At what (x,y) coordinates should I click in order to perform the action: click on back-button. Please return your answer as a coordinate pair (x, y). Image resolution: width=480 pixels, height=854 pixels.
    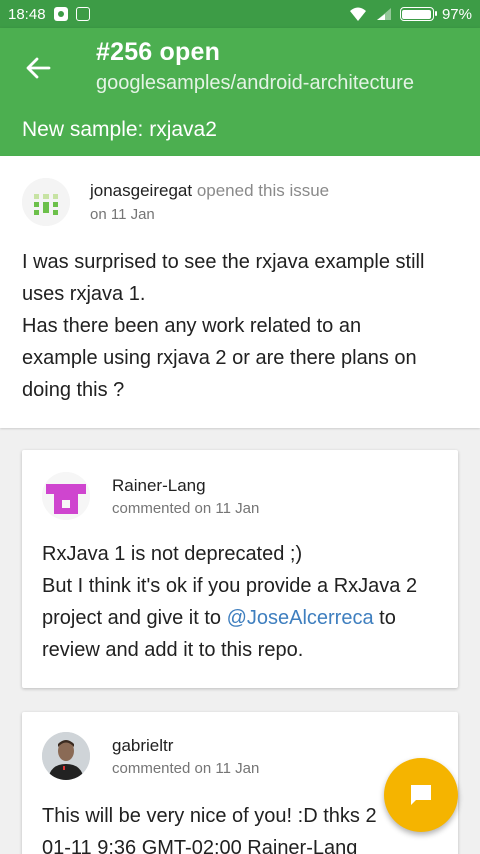
    Looking at the image, I should click on (38, 68).